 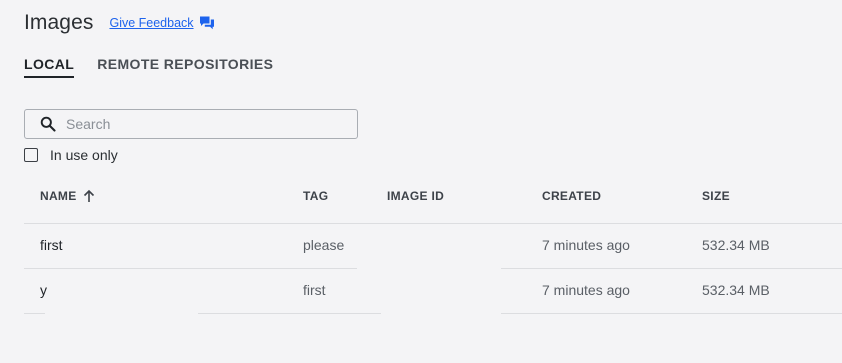 I want to click on in-use-label: In use only, so click(x=84, y=155).